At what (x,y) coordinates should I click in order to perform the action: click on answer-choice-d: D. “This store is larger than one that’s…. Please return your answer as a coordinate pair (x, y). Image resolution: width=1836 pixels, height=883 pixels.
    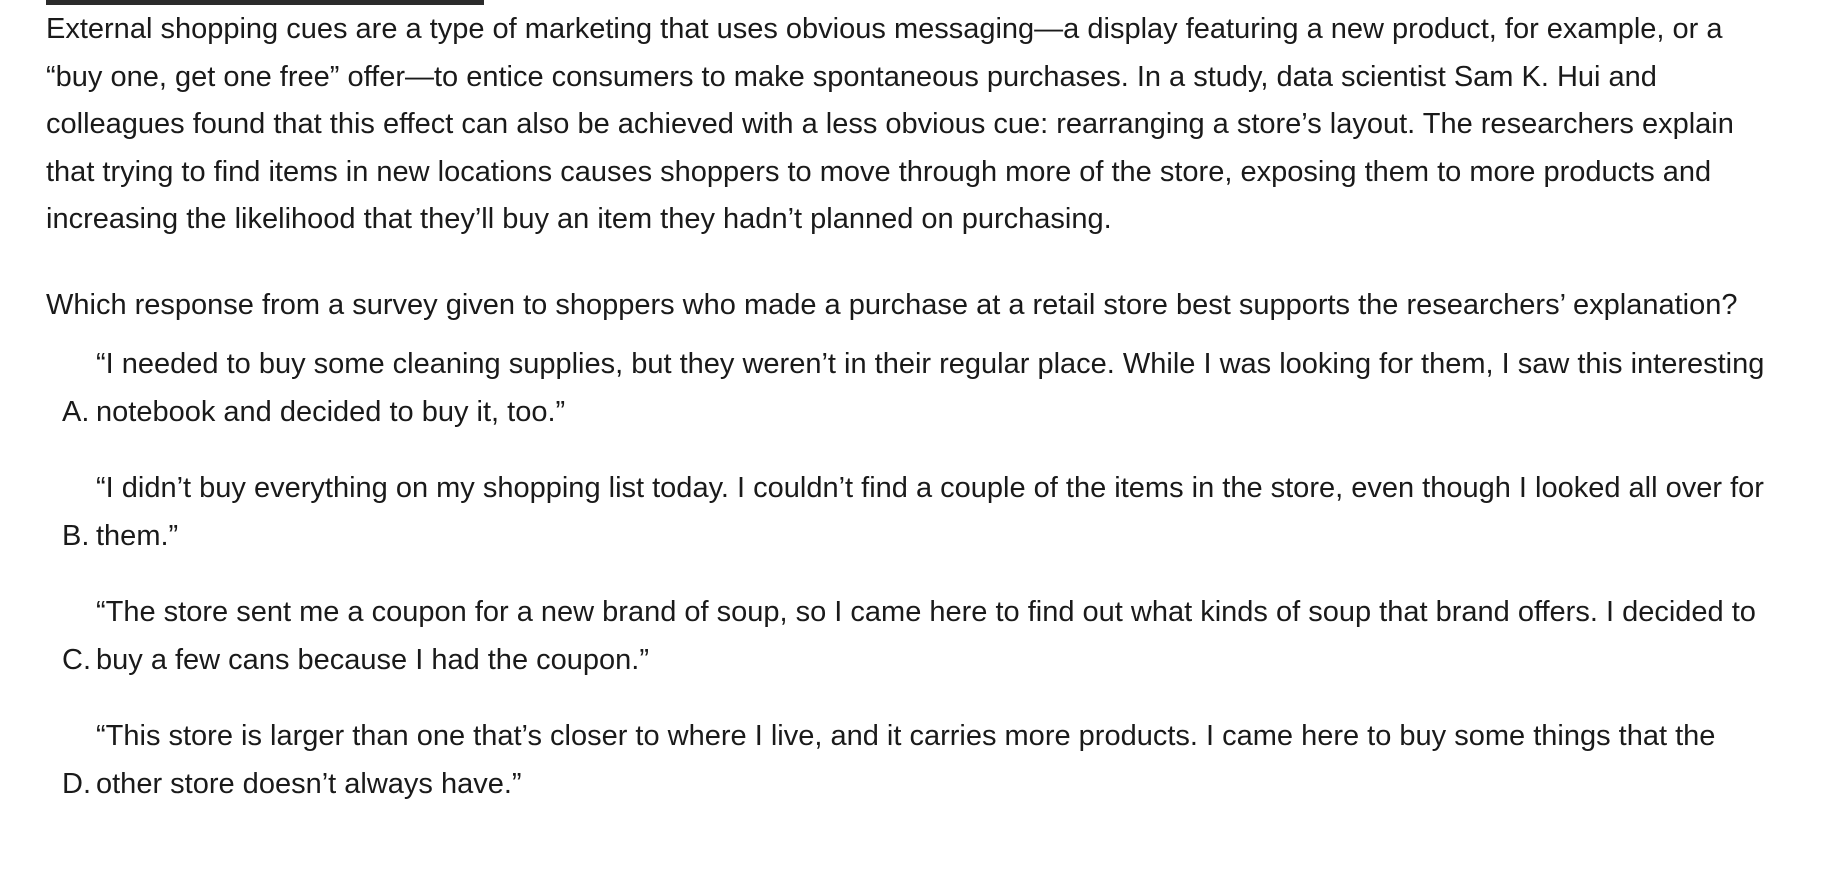
    Looking at the image, I should click on (916, 760).